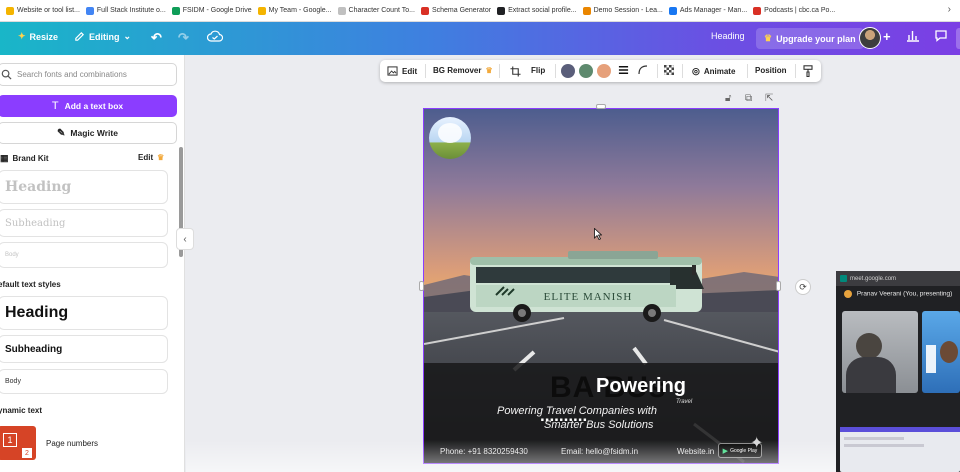  What do you see at coordinates (88, 74) in the screenshot?
I see `font-search-input: Search fonts and combinations` at bounding box center [88, 74].